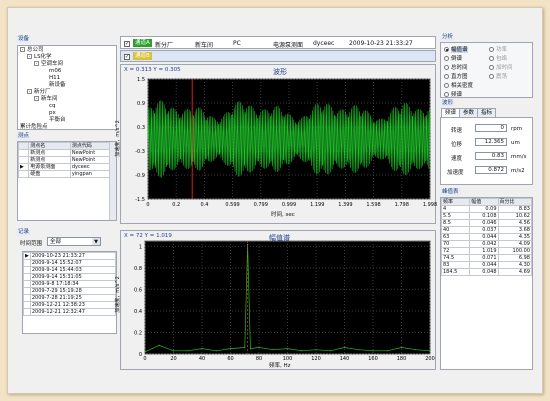  I want to click on x-tick-label: 1.598, so click(373, 205).